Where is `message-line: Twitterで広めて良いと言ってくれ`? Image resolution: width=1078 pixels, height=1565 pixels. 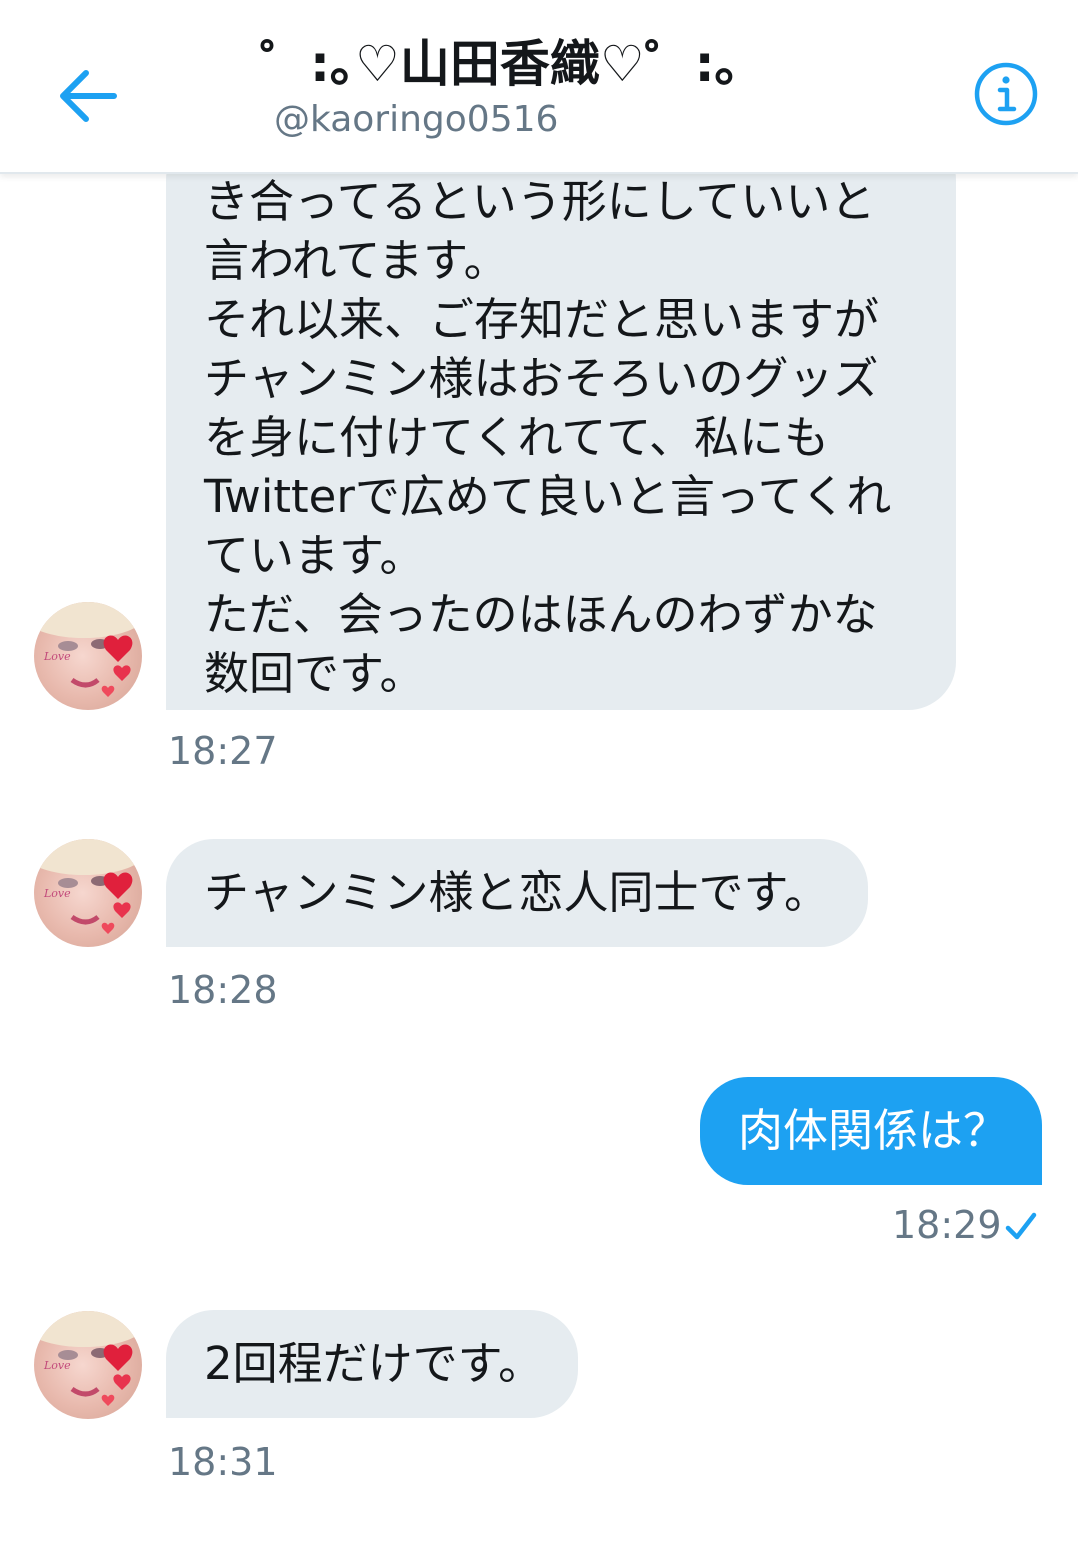 message-line: Twitterで広めて良いと言ってくれ is located at coordinates (548, 496).